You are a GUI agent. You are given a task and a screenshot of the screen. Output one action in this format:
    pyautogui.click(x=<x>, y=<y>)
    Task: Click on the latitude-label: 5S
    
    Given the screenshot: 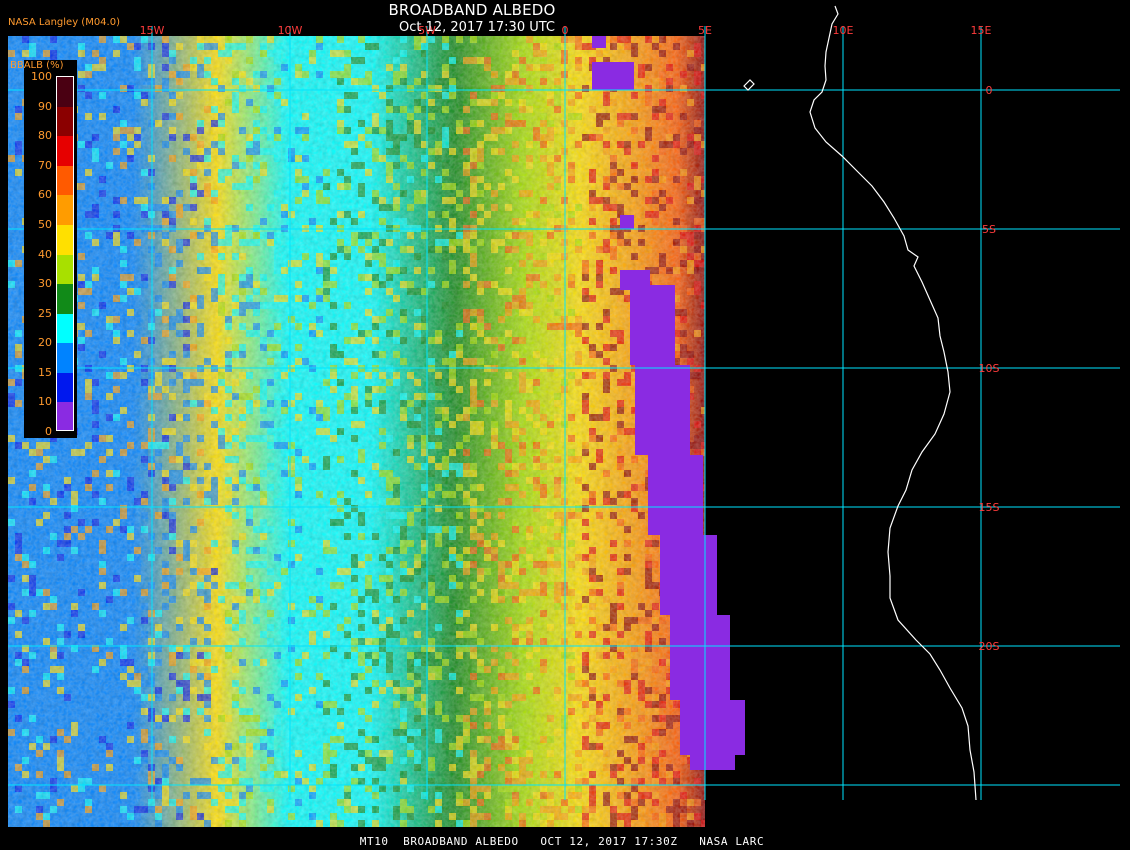 What is the action you would take?
    pyautogui.click(x=989, y=229)
    